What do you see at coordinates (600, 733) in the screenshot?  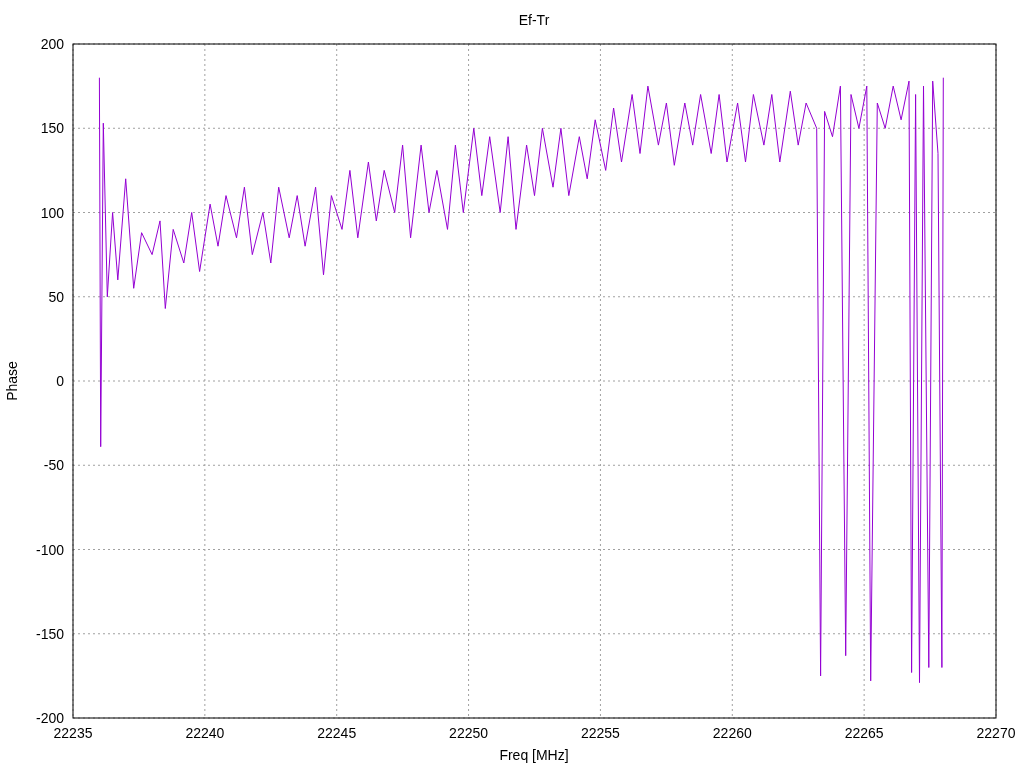 I see `tick-label: 22255` at bounding box center [600, 733].